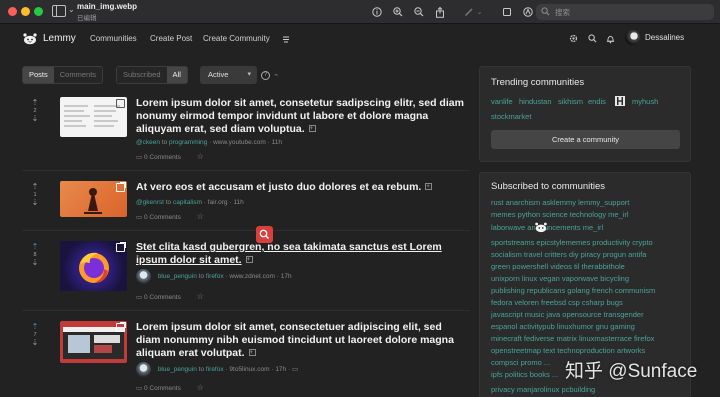 The height and width of the screenshot is (397, 720). I want to click on zoom-in-icon, so click(397, 12).